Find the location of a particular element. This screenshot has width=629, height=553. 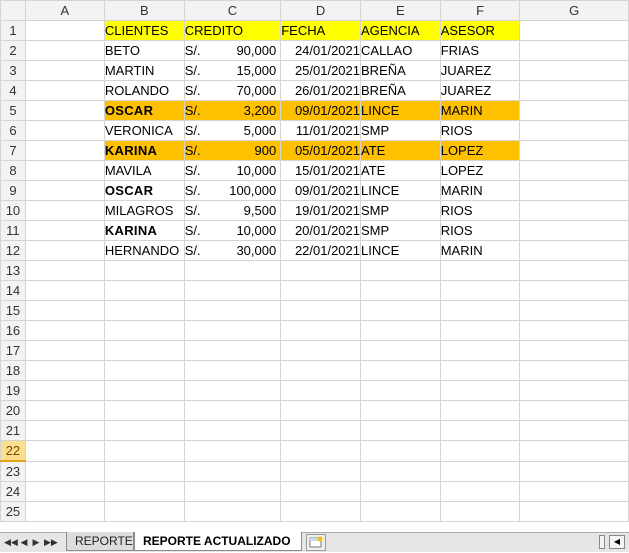

row-header: 18 is located at coordinates (13, 370).